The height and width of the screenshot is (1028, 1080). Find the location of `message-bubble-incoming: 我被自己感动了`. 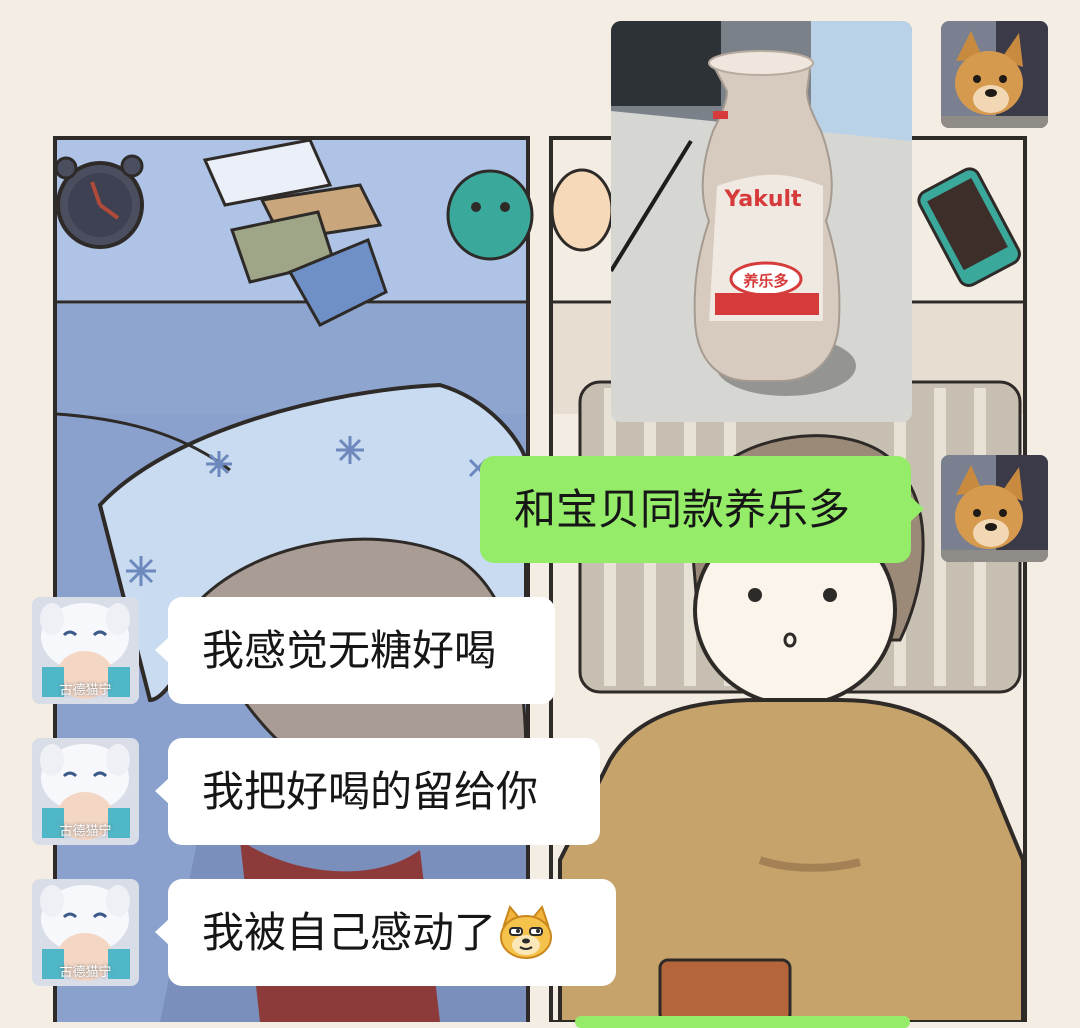

message-bubble-incoming: 我被自己感动了 is located at coordinates (385, 932).